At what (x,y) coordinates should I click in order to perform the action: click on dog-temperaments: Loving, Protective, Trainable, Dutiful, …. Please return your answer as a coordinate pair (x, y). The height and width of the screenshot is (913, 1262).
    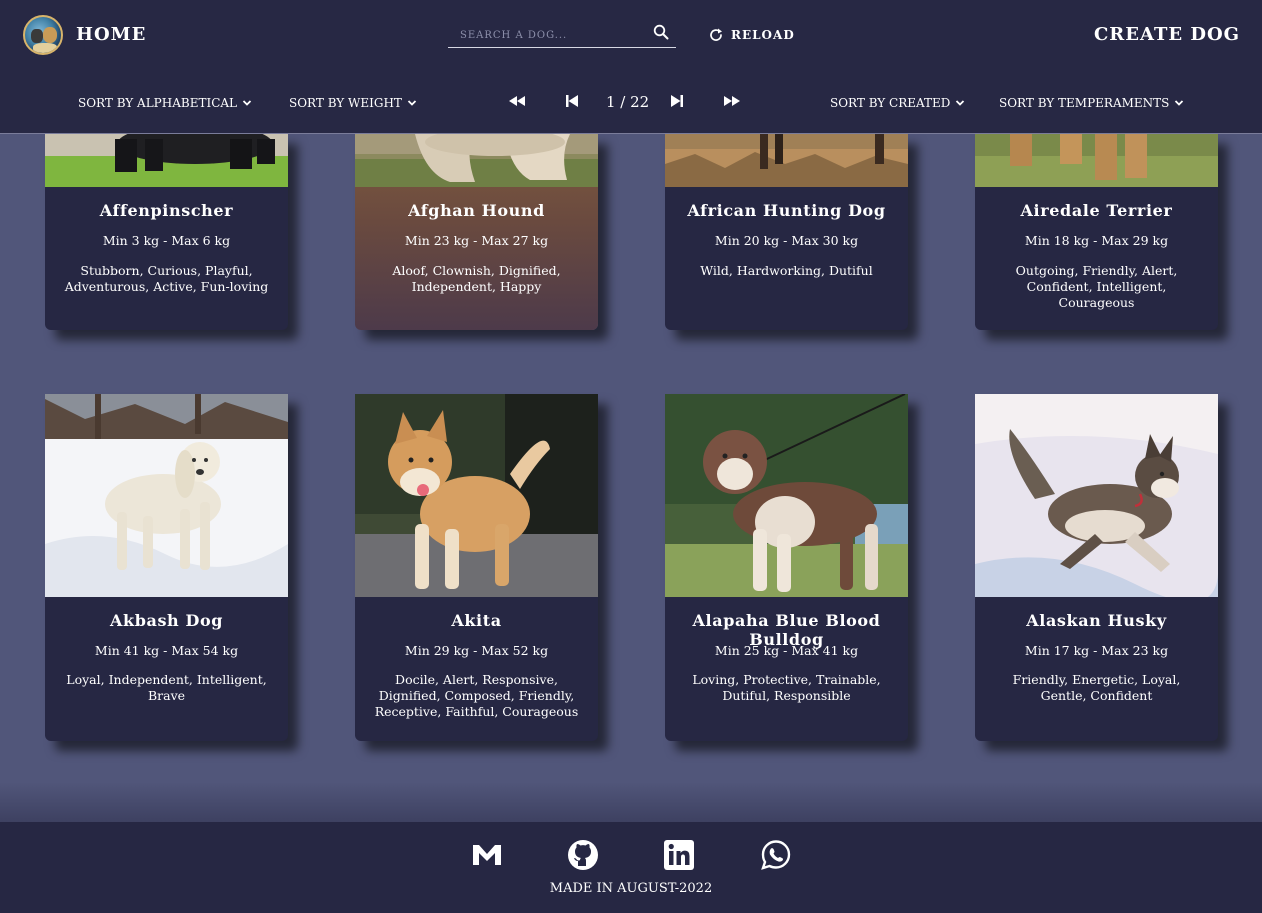
    Looking at the image, I should click on (786, 687).